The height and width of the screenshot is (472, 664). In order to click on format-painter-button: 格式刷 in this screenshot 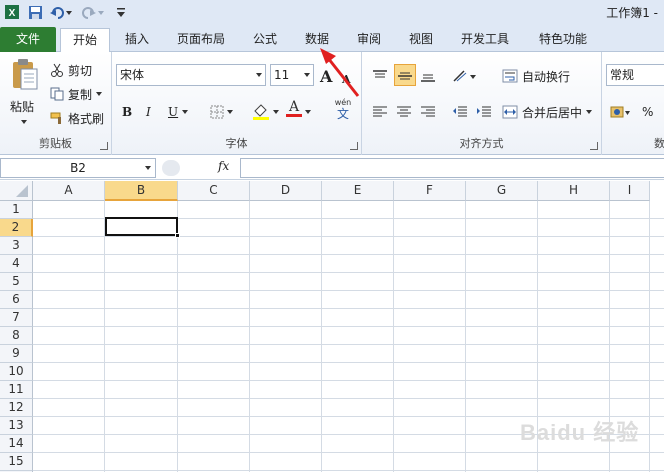, I will do `click(77, 118)`.